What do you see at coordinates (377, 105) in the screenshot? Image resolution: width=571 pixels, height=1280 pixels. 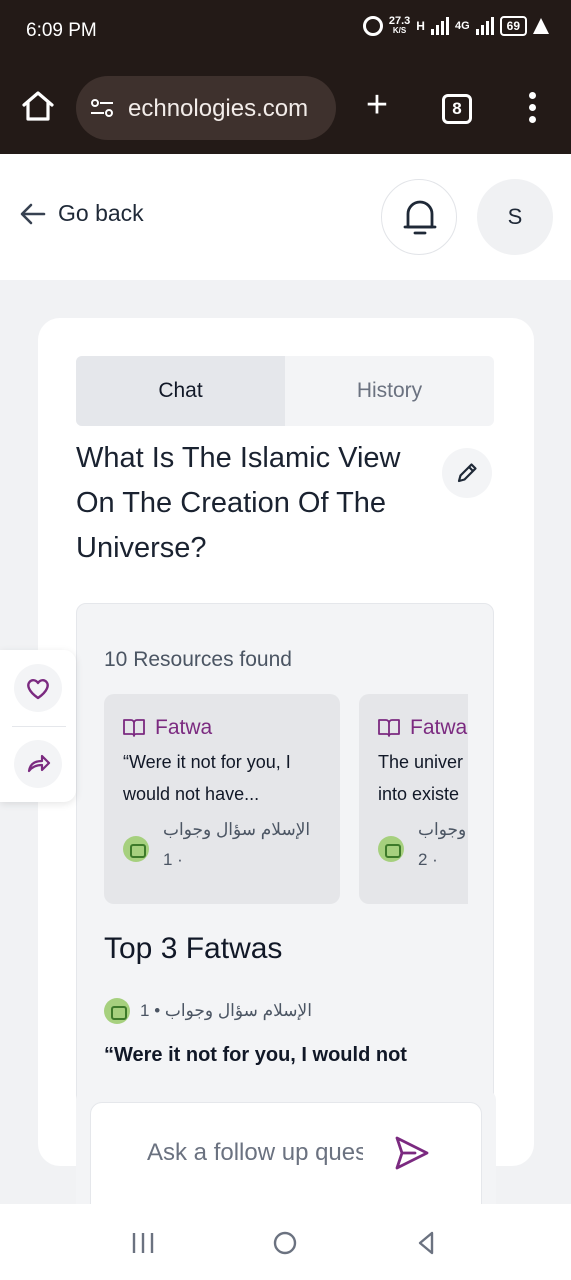 I see `new-tab-button: +` at bounding box center [377, 105].